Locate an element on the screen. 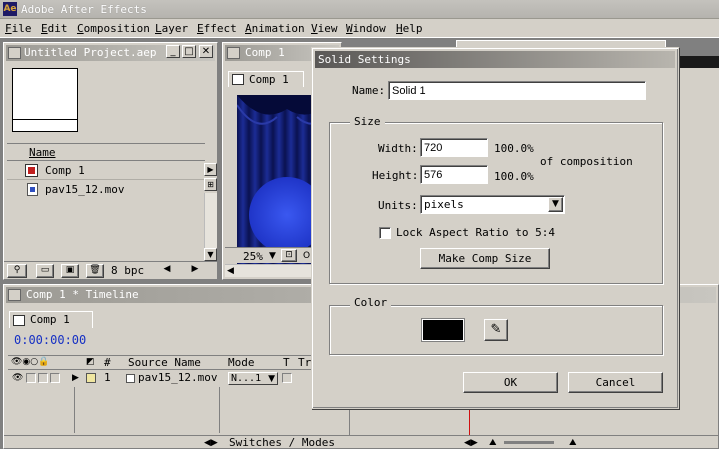 This screenshot has width=719, height=449. ok-button: OK is located at coordinates (510, 382).